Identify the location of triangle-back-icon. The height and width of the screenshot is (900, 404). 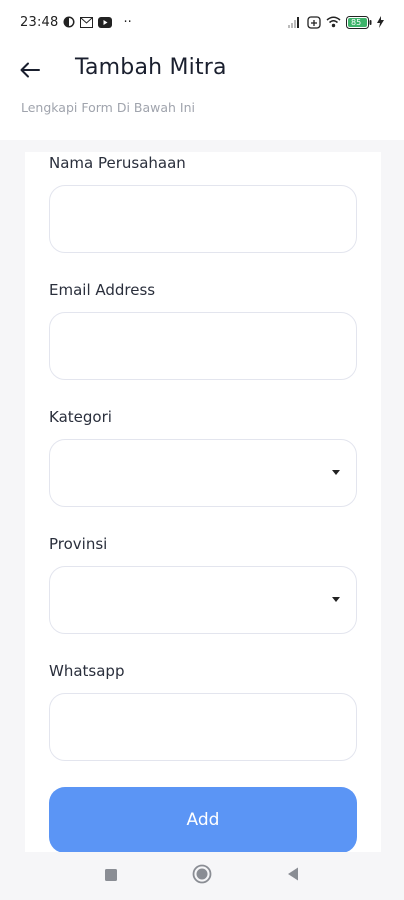
(293, 876).